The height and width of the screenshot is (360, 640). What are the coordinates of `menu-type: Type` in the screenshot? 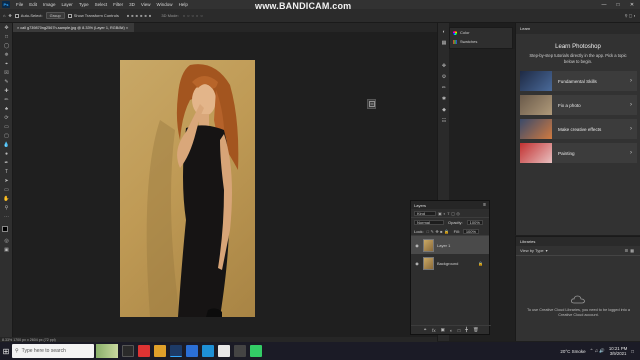 It's located at (84, 4).